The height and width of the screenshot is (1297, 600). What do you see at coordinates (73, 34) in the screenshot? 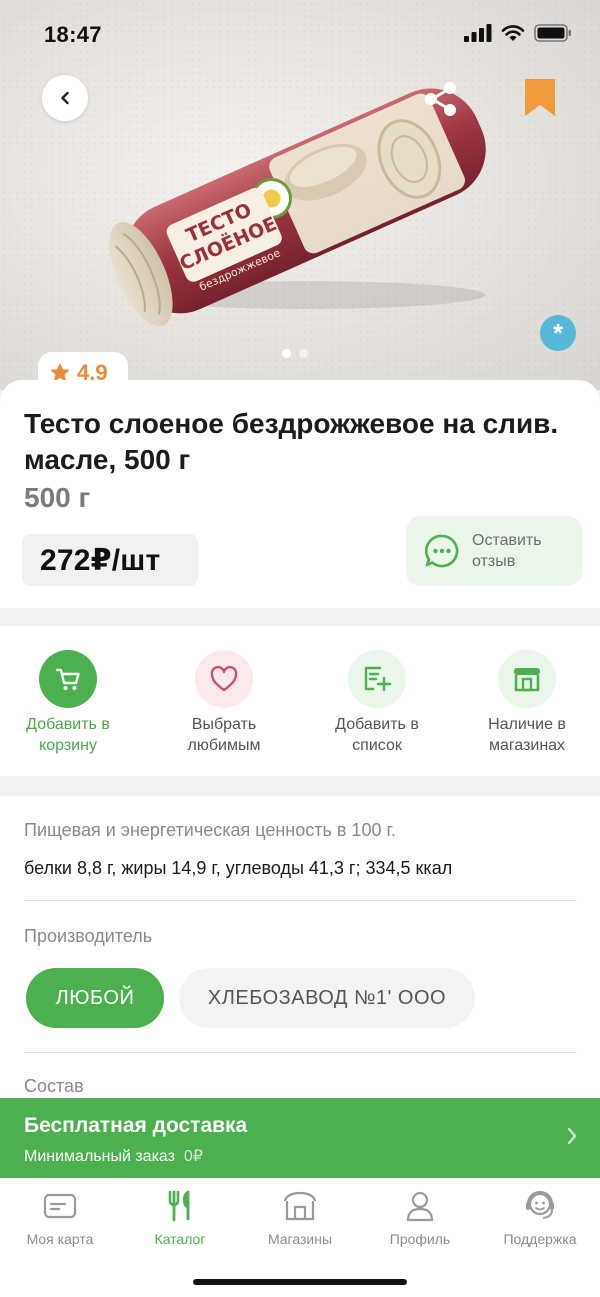
I see `status-time: 18:47` at bounding box center [73, 34].